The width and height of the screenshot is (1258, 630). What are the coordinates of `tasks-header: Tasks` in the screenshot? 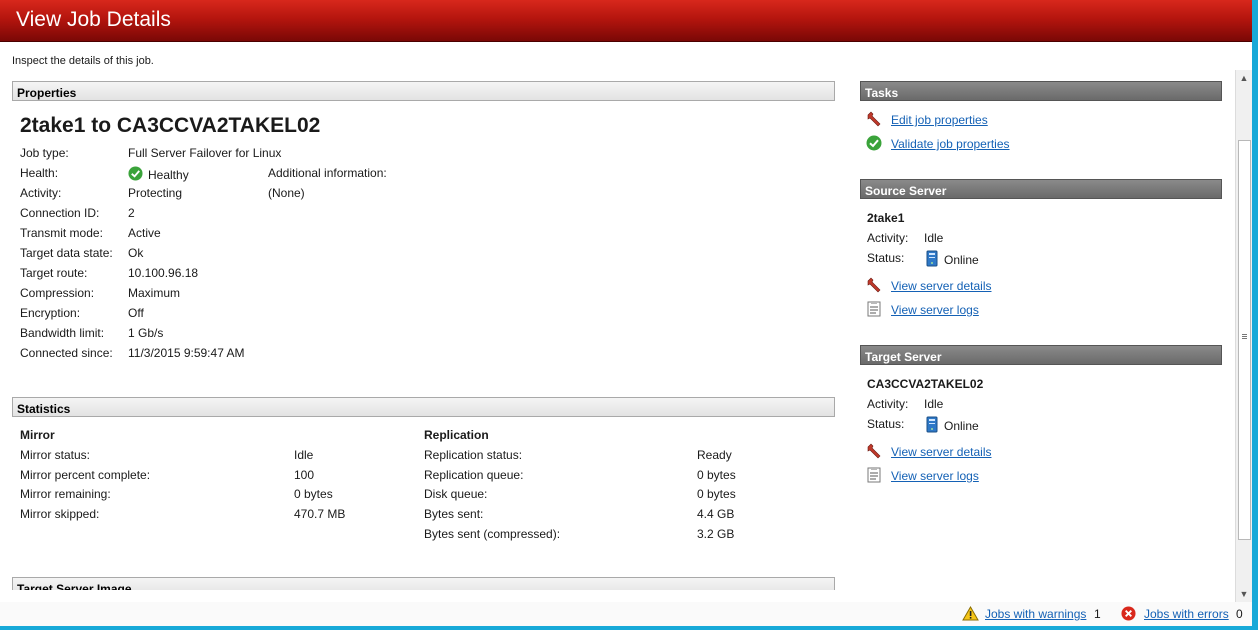 It's located at (1041, 91).